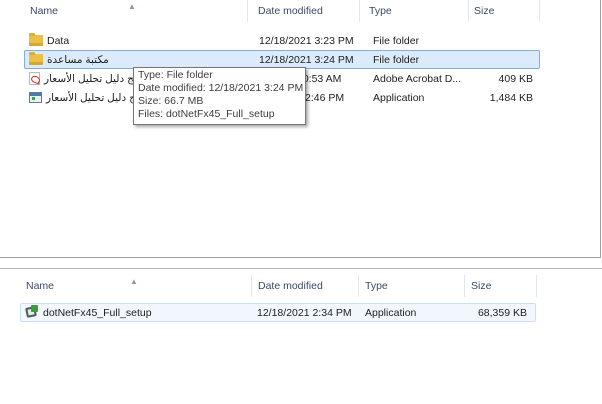  I want to click on file-size: 409 KB, so click(515, 79).